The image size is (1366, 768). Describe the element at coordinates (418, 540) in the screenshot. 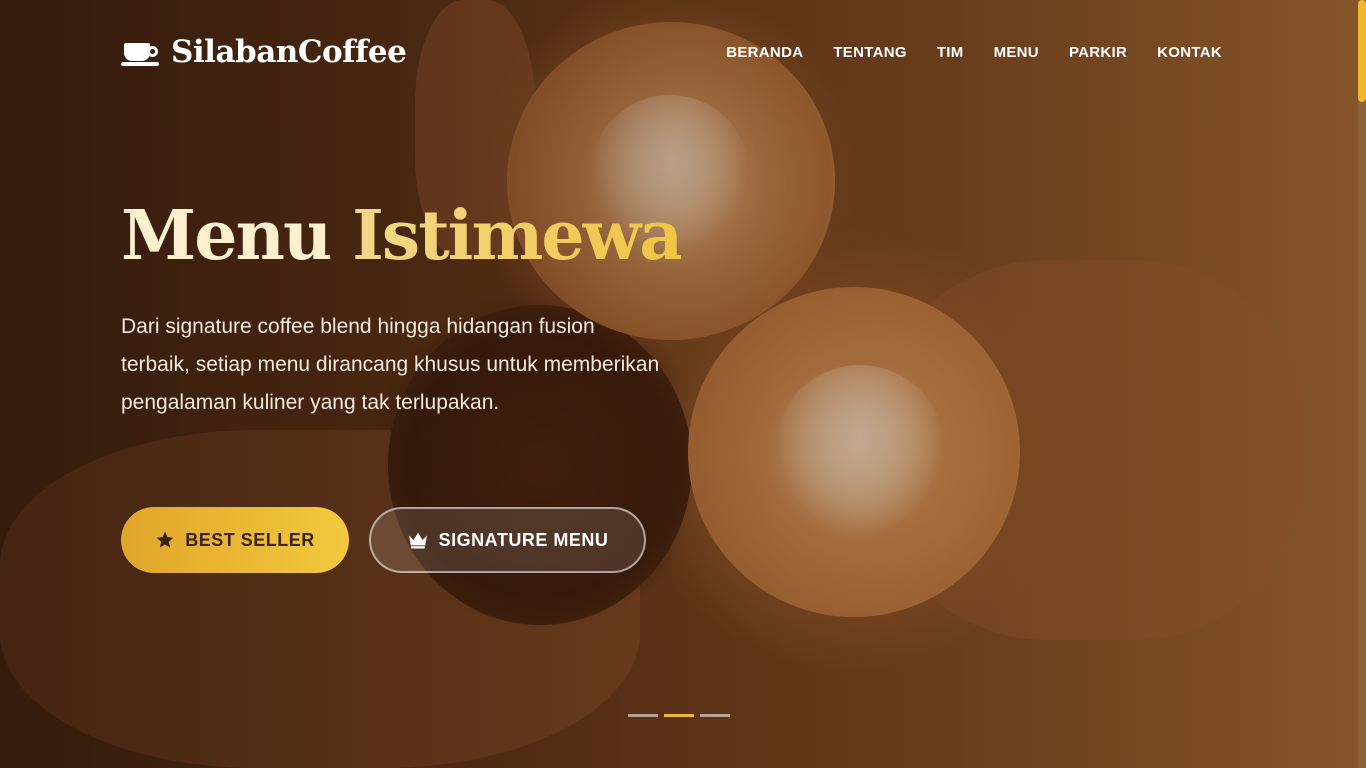

I see `crown-icon` at that location.